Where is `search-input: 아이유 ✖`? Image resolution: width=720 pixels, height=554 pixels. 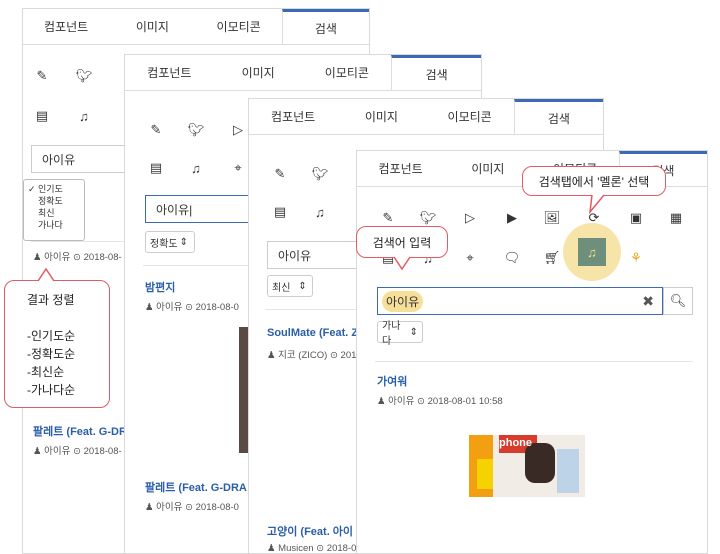
search-input: 아이유 ✖ is located at coordinates (520, 301).